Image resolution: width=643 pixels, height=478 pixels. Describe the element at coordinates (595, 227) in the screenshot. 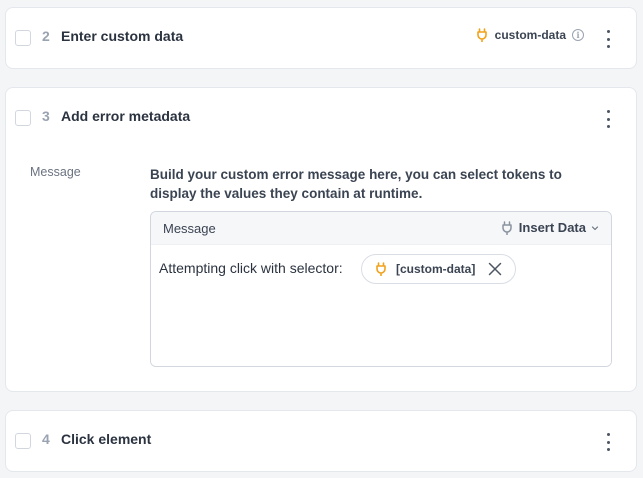

I see `chevron-down-icon` at that location.